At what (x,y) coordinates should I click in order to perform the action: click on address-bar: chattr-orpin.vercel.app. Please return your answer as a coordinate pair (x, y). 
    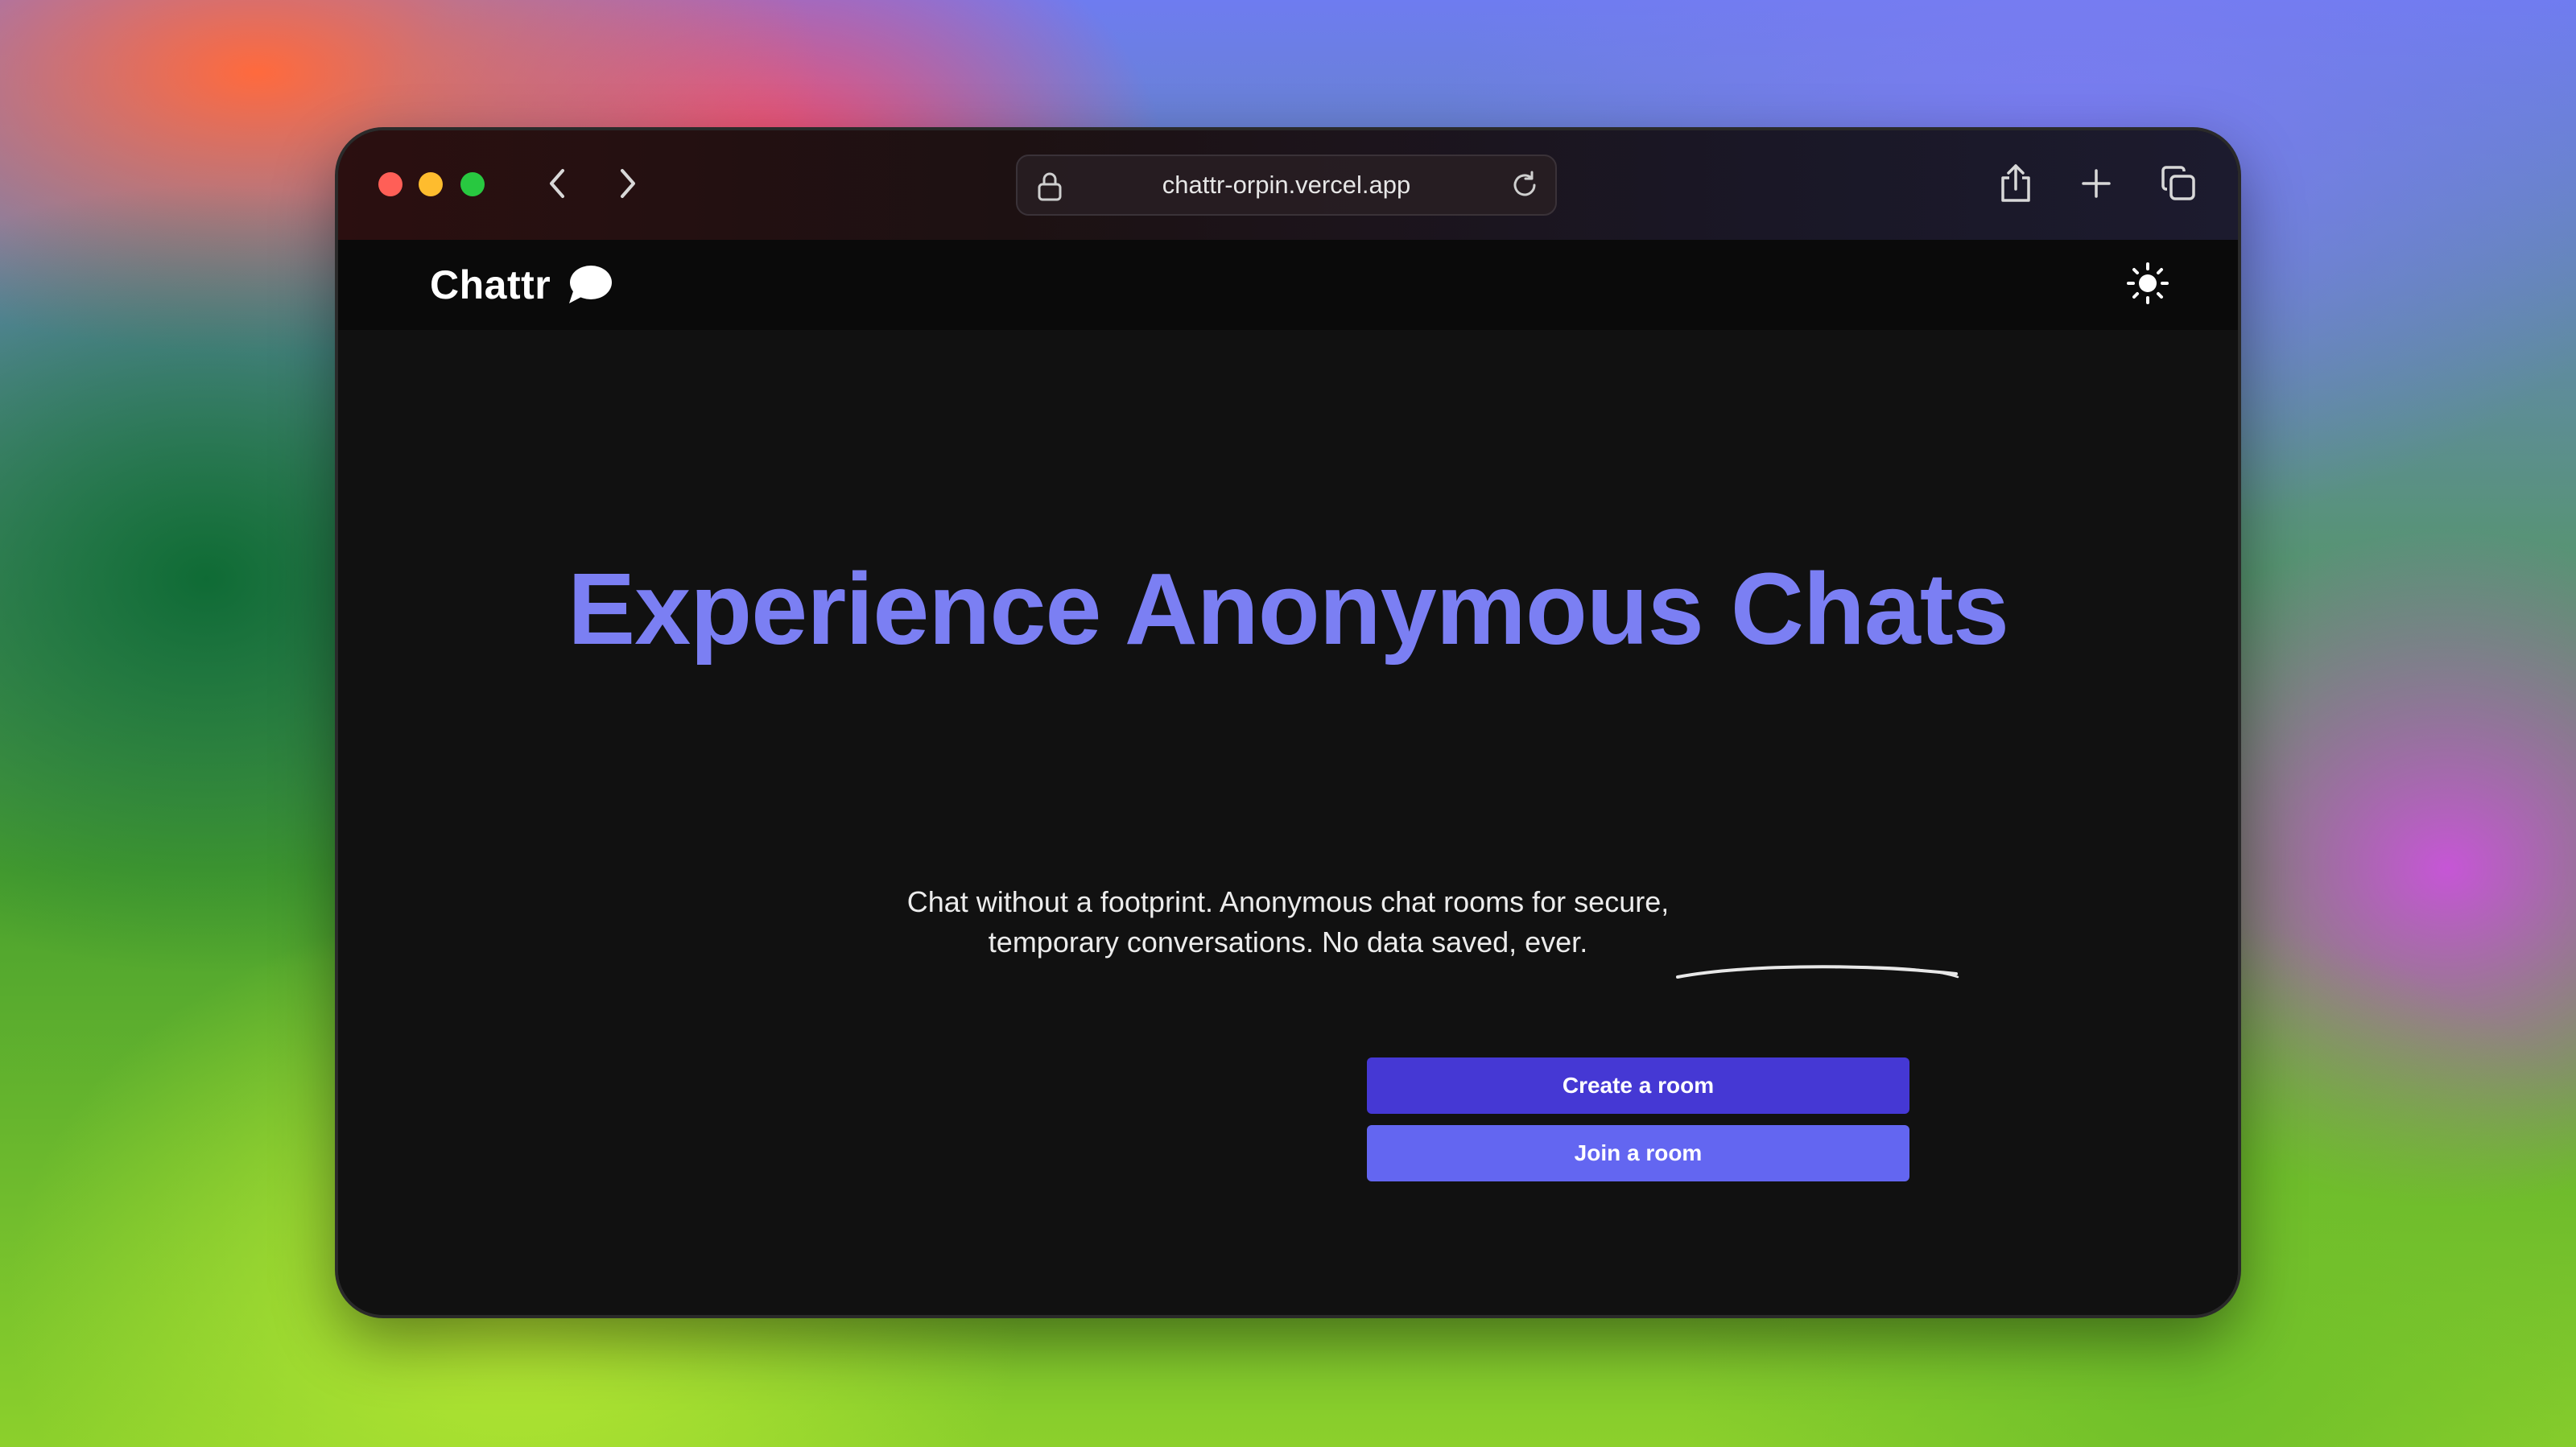
    Looking at the image, I should click on (1286, 186).